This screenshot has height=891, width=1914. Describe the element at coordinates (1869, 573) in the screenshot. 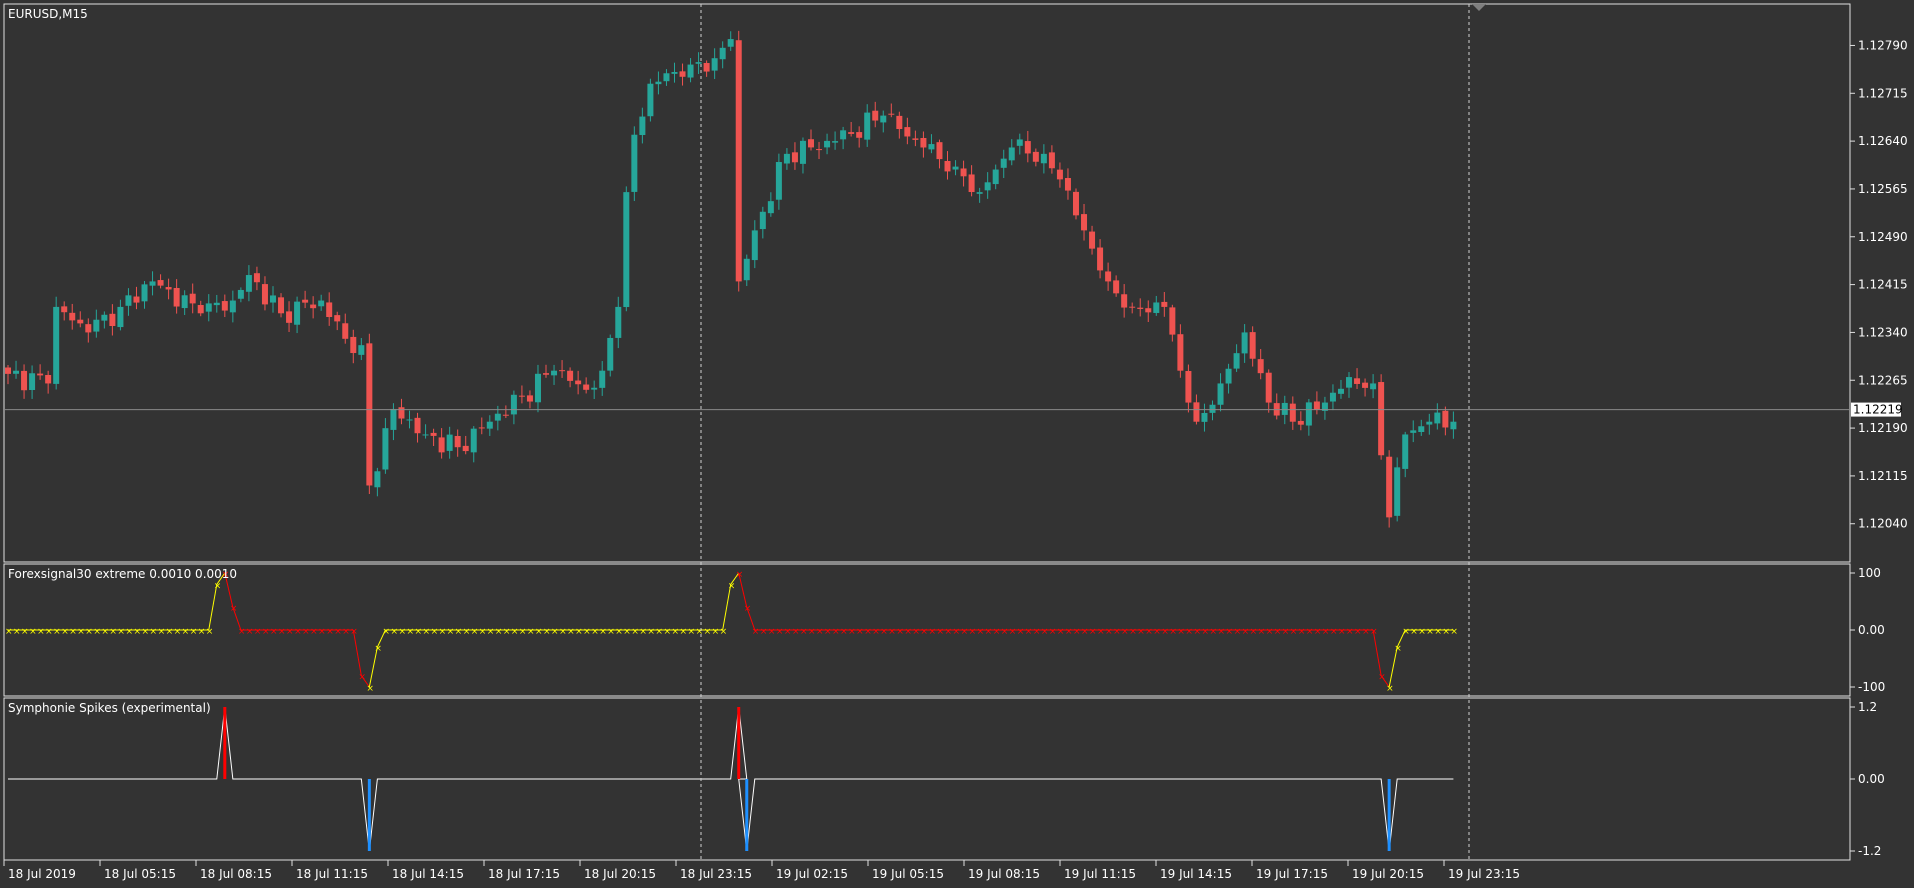

I see `indicator1-tick-label: 100` at that location.